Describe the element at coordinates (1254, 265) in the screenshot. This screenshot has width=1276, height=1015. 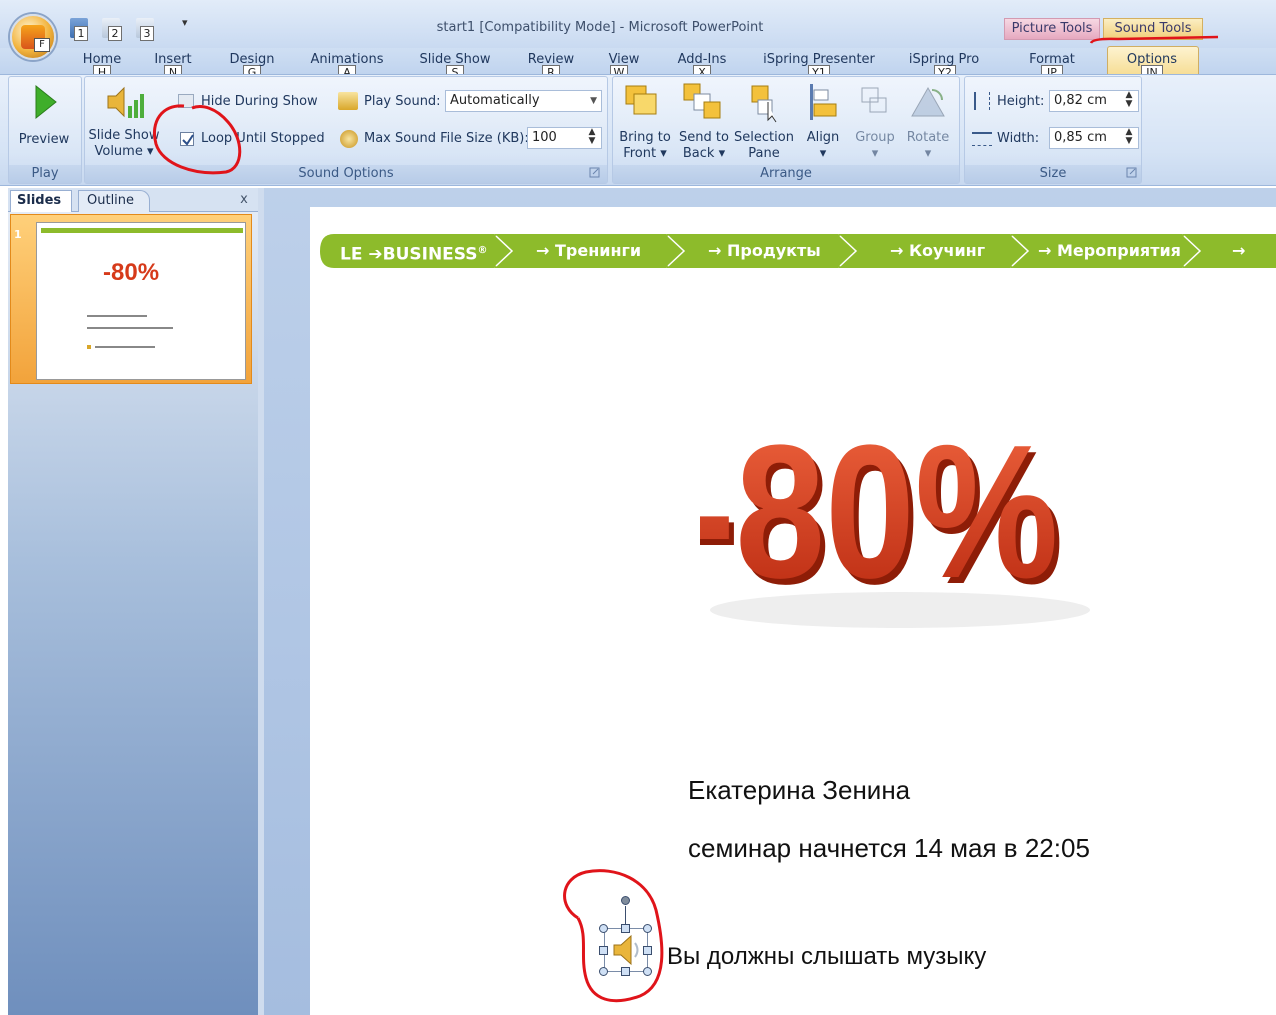
I see `nav-item-resources: → Рес` at that location.